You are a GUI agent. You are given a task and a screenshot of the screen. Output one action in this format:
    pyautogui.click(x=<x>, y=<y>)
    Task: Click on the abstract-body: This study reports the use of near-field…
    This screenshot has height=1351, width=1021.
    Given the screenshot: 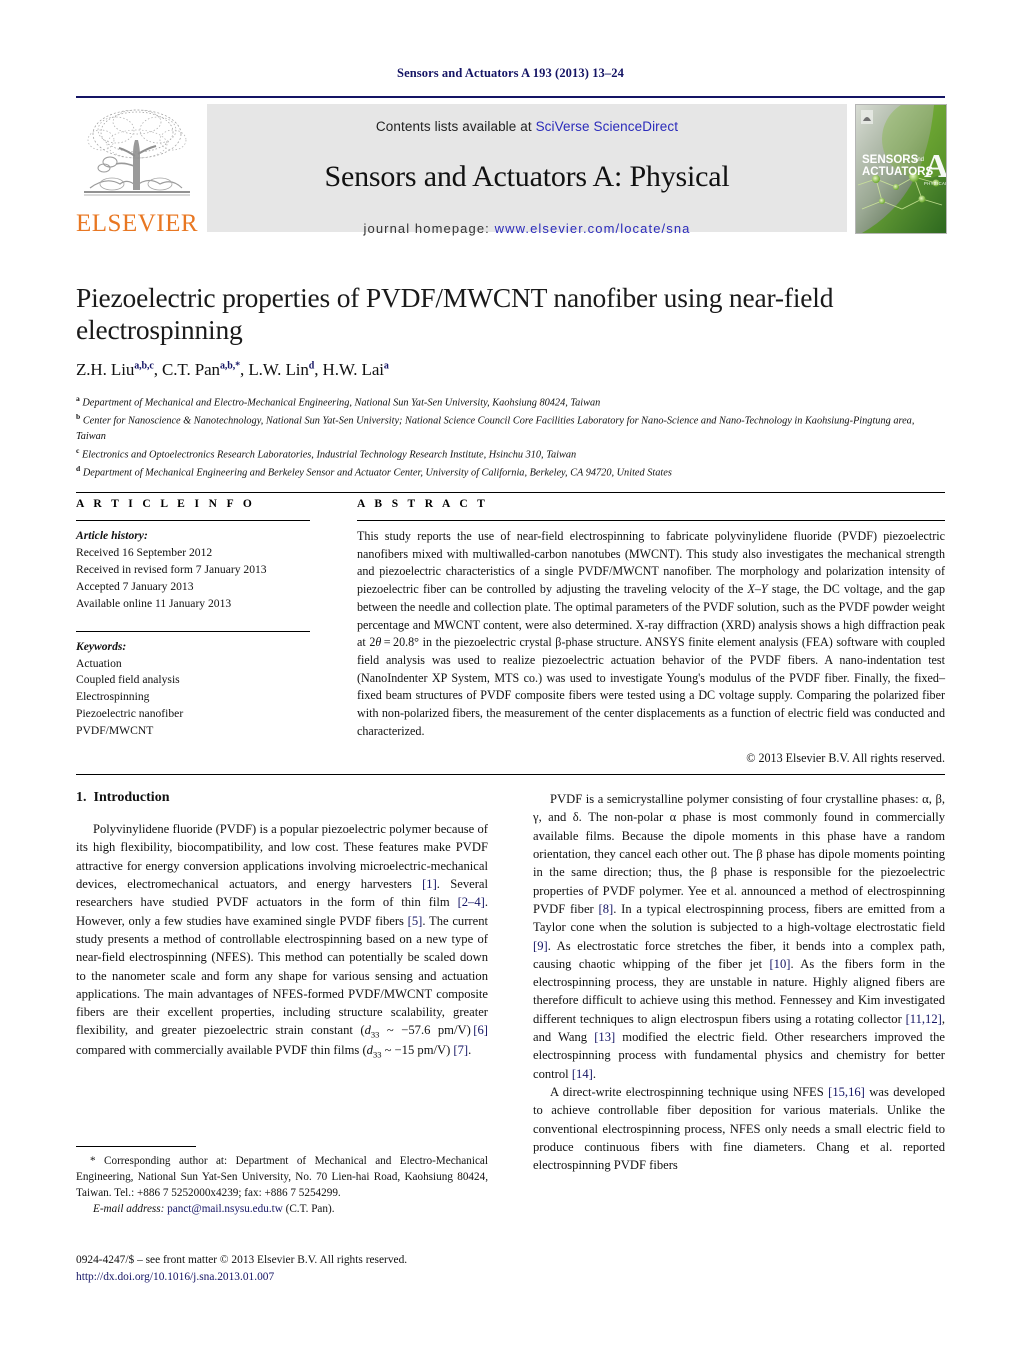 What is the action you would take?
    pyautogui.click(x=651, y=633)
    